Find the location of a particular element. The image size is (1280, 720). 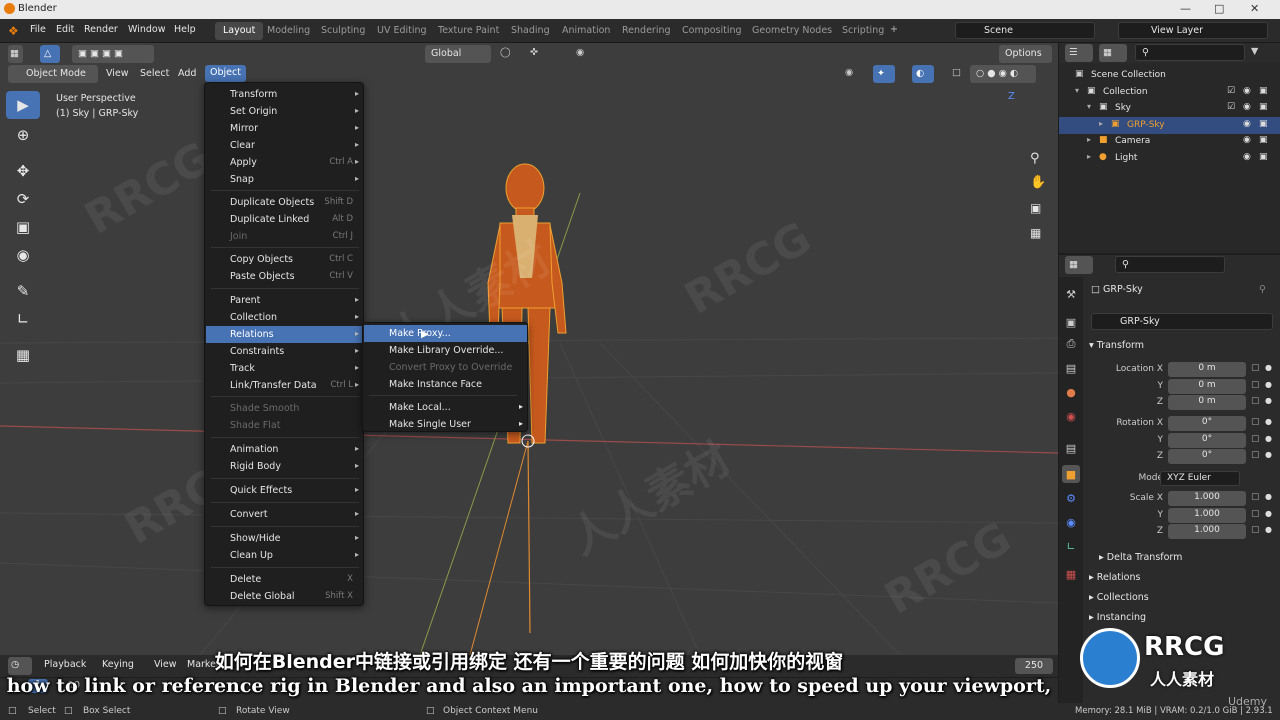

minimize-icon: — is located at coordinates (1185, 8).